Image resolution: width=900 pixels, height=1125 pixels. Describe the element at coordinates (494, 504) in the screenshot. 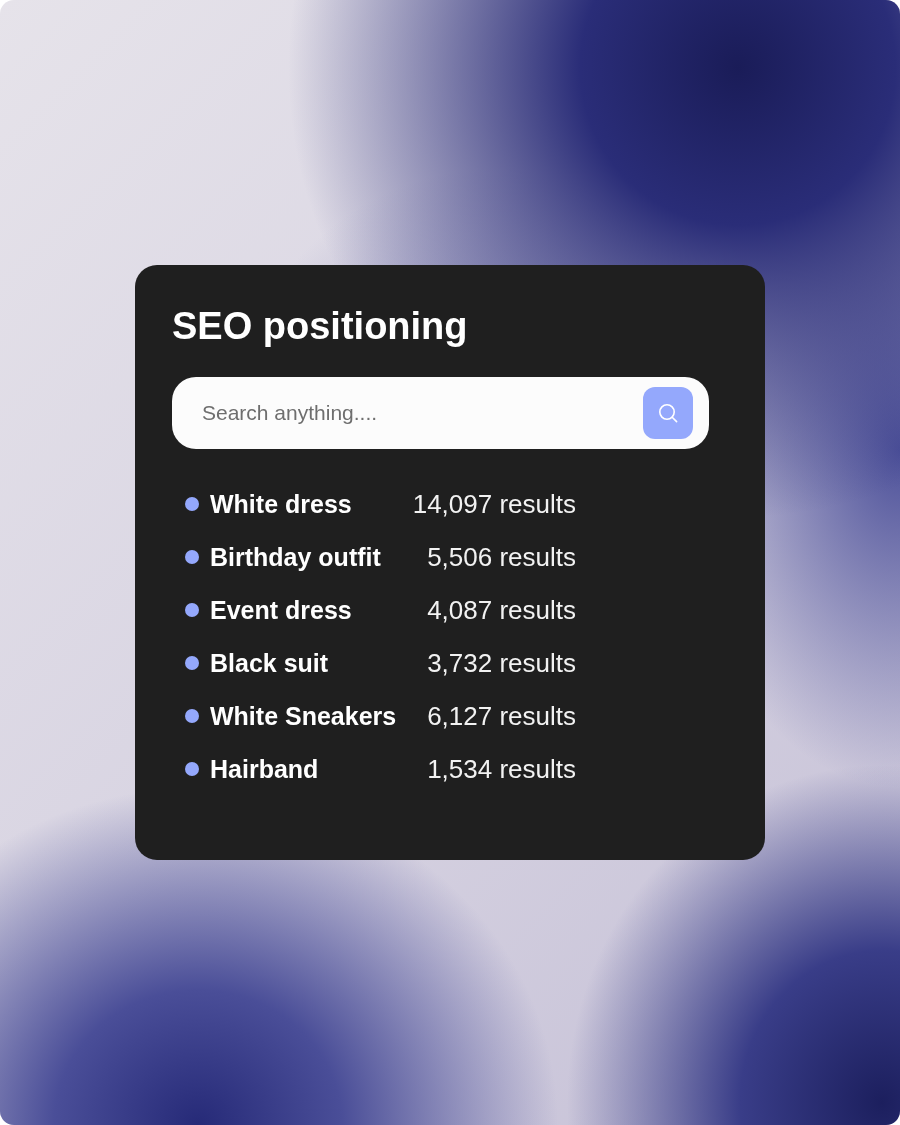

I see `result-count: 14,097 results` at that location.